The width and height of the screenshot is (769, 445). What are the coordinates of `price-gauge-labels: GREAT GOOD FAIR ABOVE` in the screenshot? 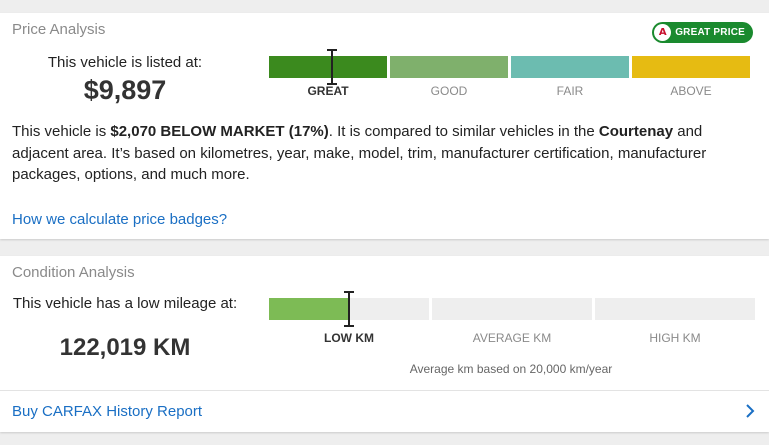 It's located at (509, 91).